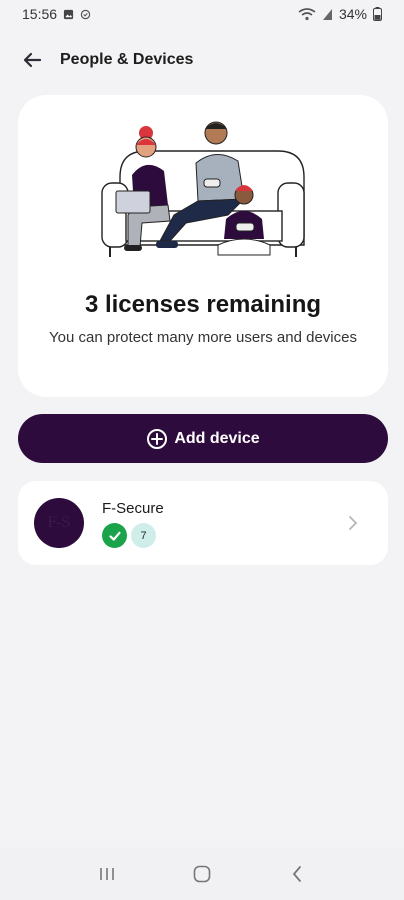 Image resolution: width=404 pixels, height=900 pixels. What do you see at coordinates (68, 14) in the screenshot?
I see `image-icon` at bounding box center [68, 14].